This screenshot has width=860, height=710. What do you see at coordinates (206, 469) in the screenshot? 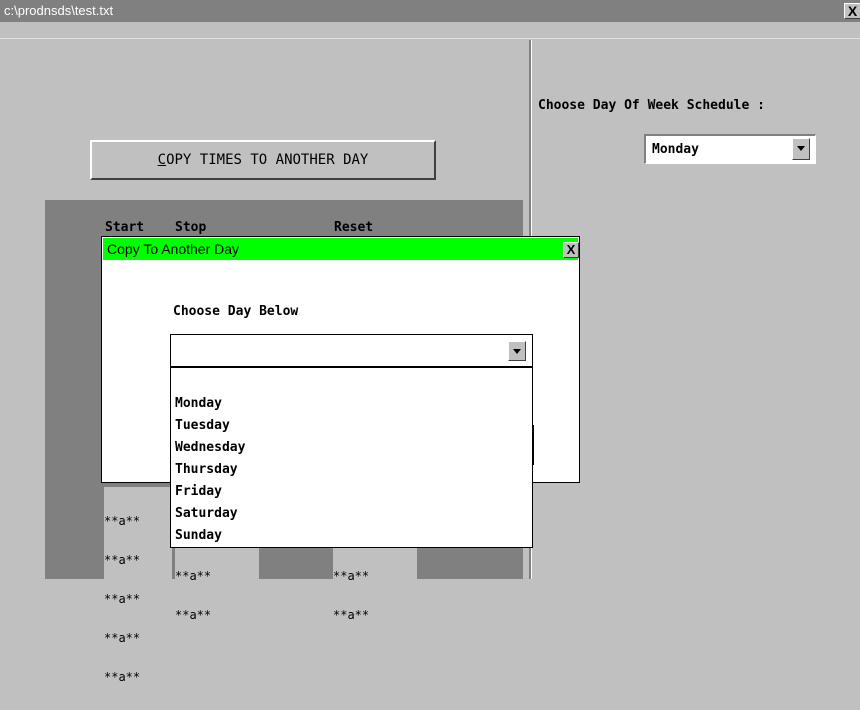
I see `day-option-thursday: Thursday` at bounding box center [206, 469].